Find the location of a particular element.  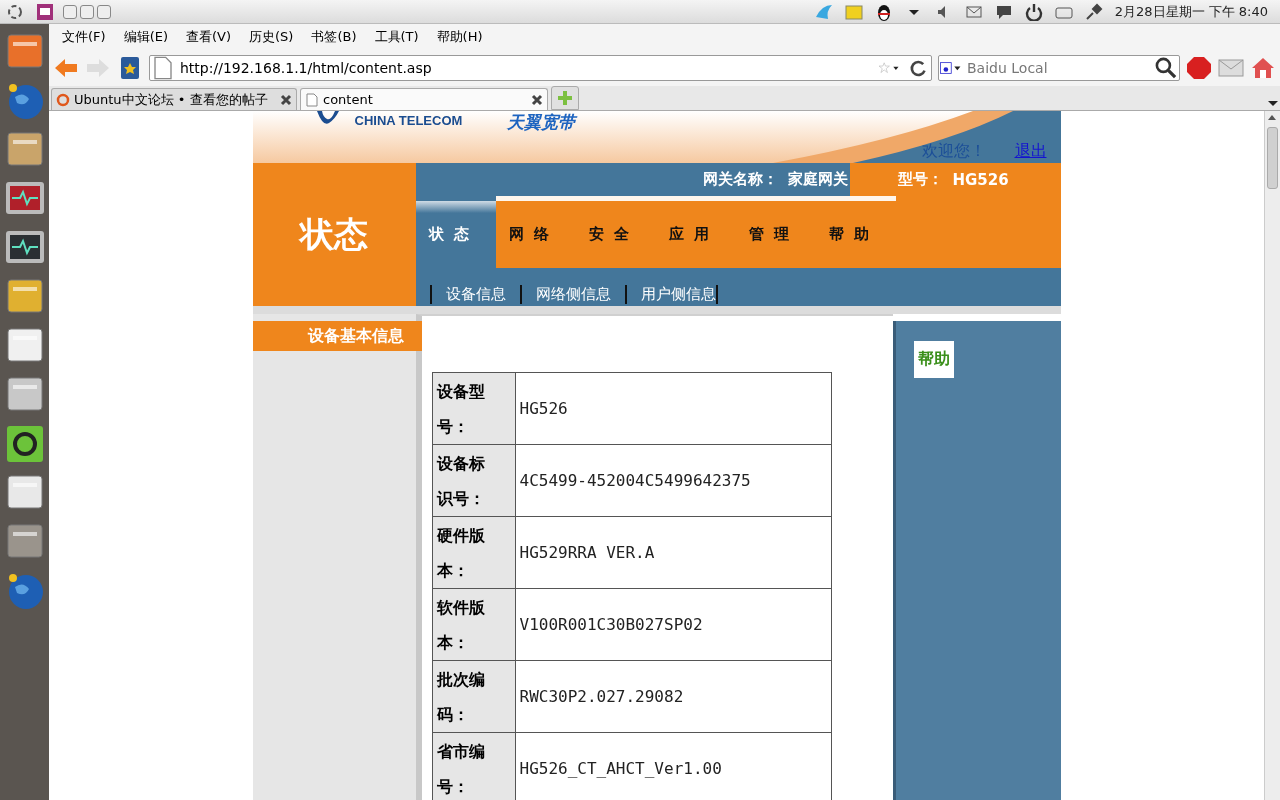

scrollbar is located at coordinates (1272, 455).